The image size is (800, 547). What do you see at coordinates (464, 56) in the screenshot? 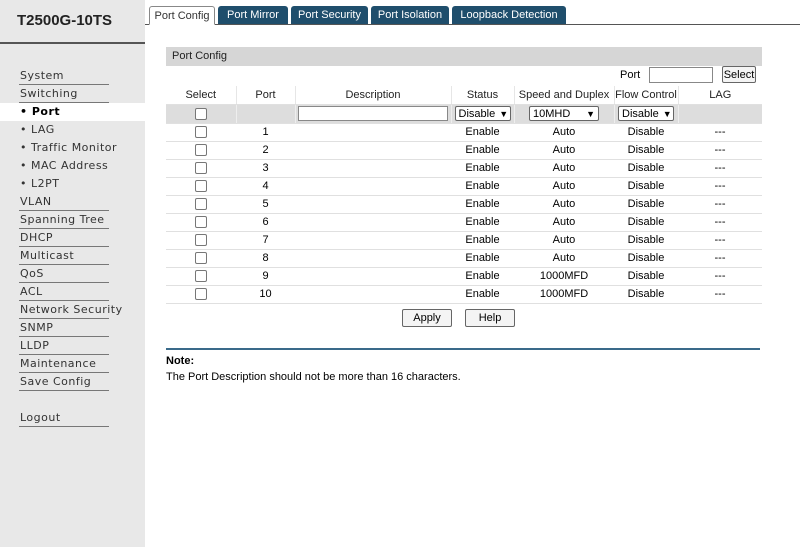
I see `panel-title: Port Config` at bounding box center [464, 56].